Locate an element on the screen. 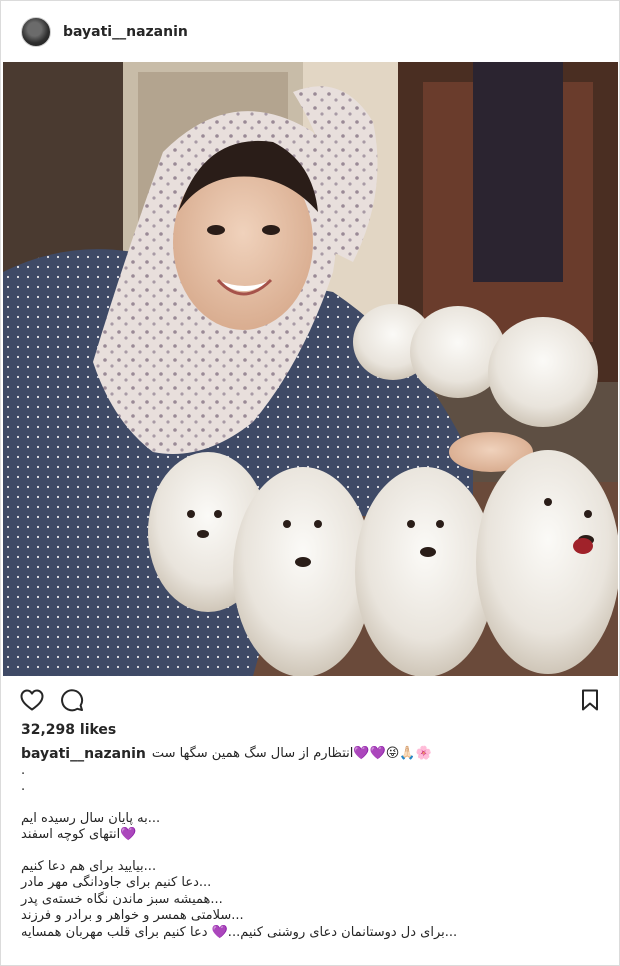 This screenshot has height=966, width=620. heart-outline-icon is located at coordinates (32, 700).